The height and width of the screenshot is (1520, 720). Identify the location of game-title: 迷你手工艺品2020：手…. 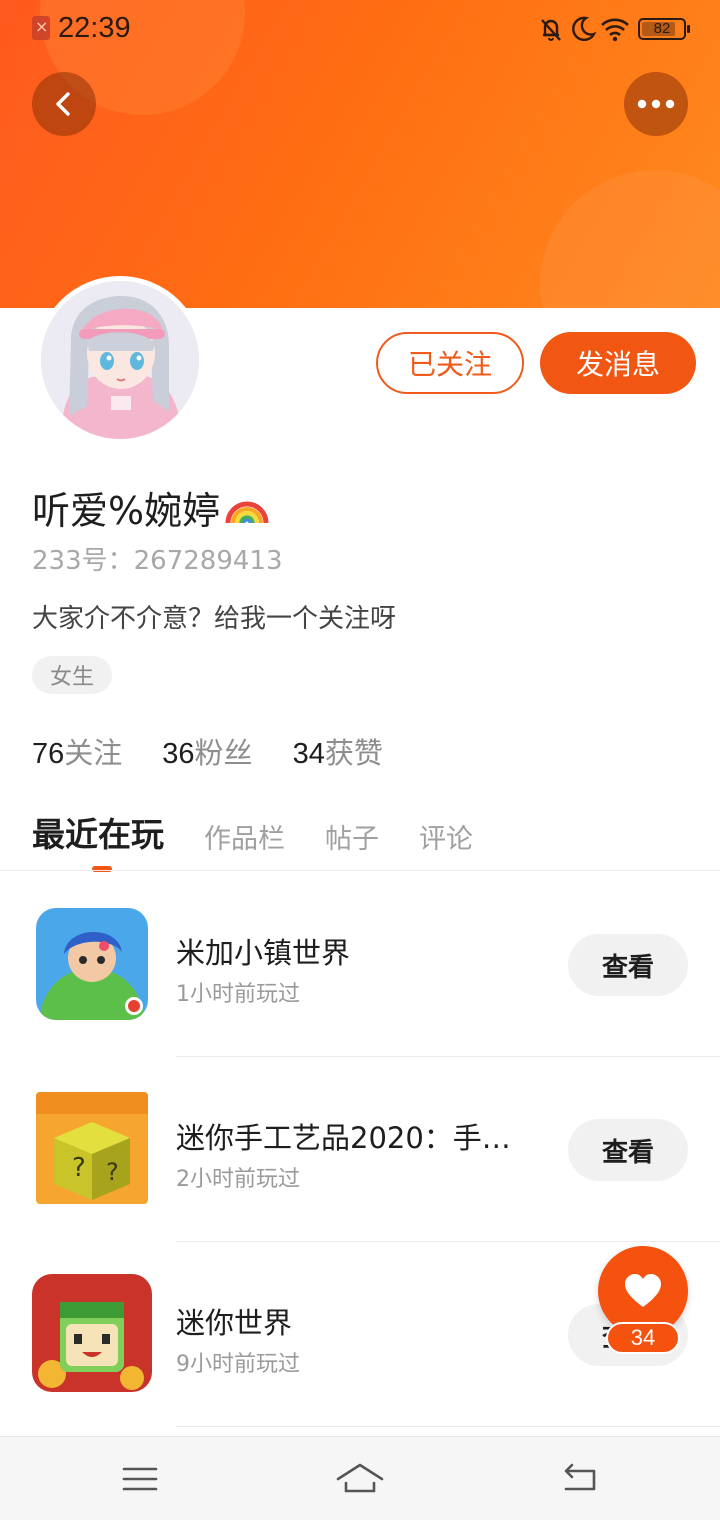
(343, 1138).